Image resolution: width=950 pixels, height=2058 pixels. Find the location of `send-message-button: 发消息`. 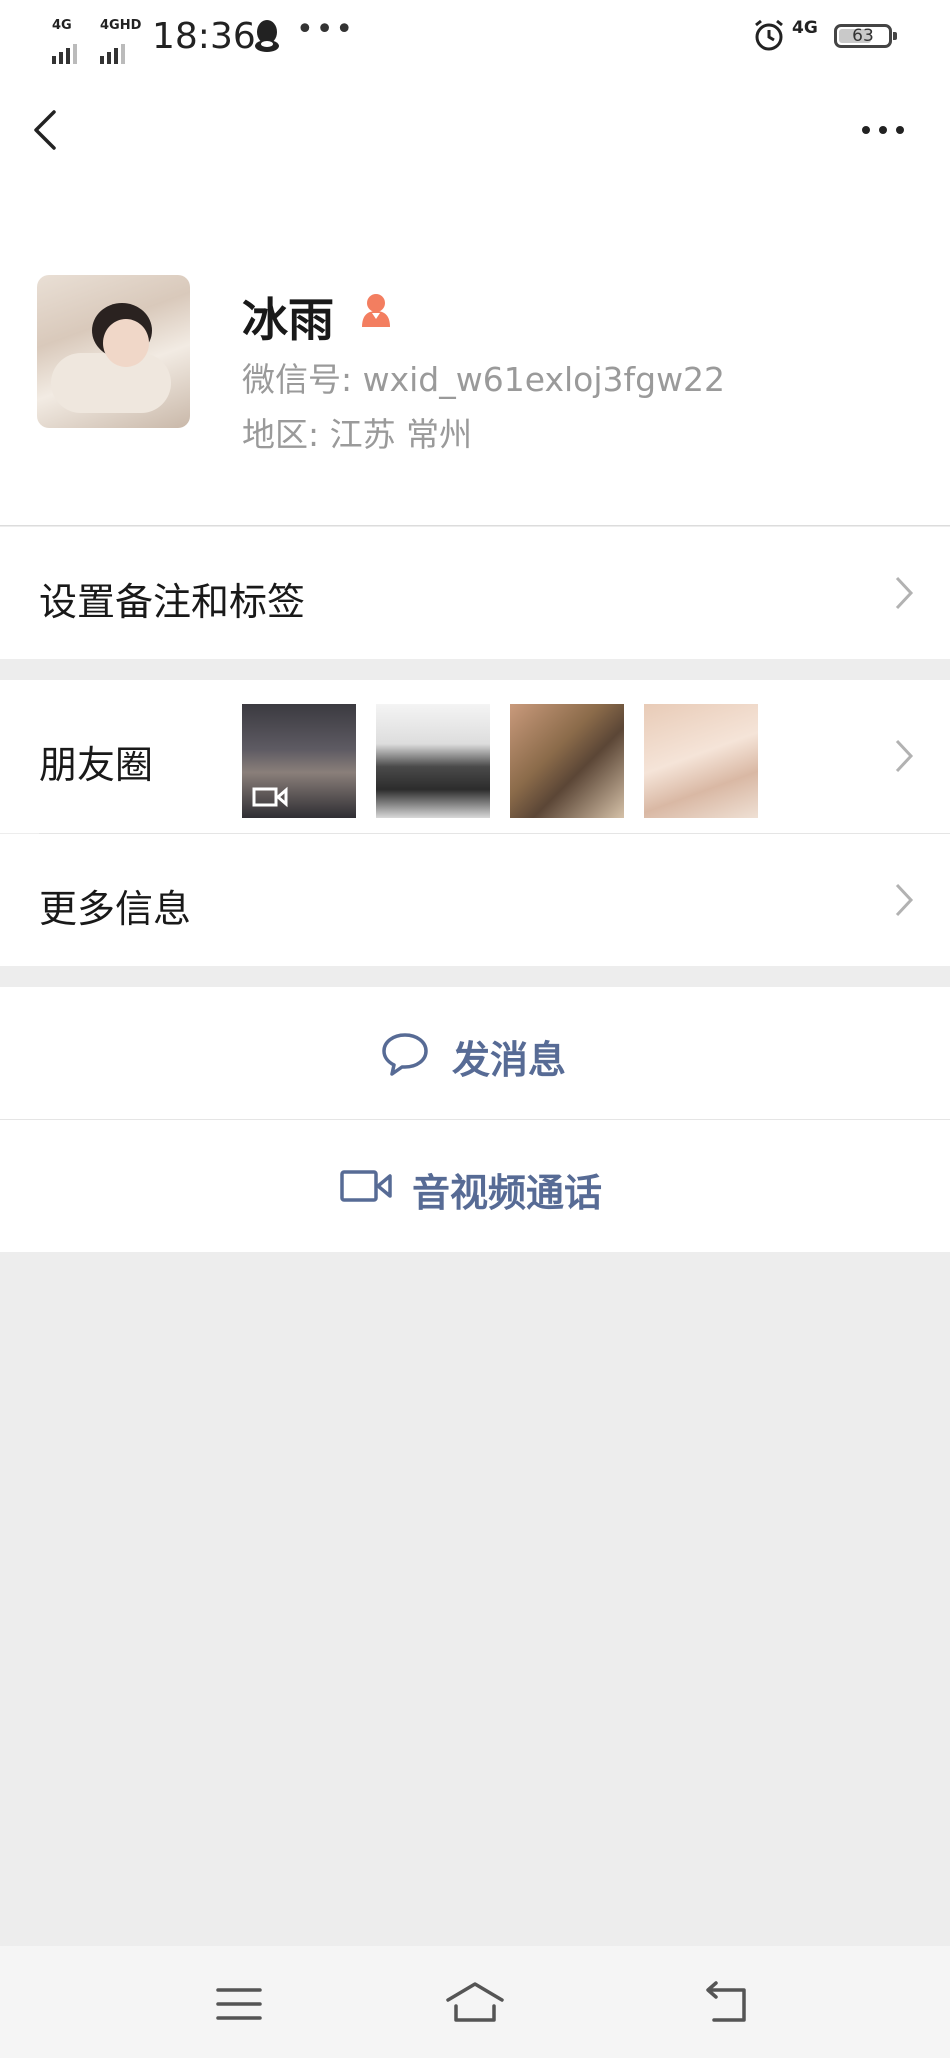

send-message-button: 发消息 is located at coordinates (475, 1053).